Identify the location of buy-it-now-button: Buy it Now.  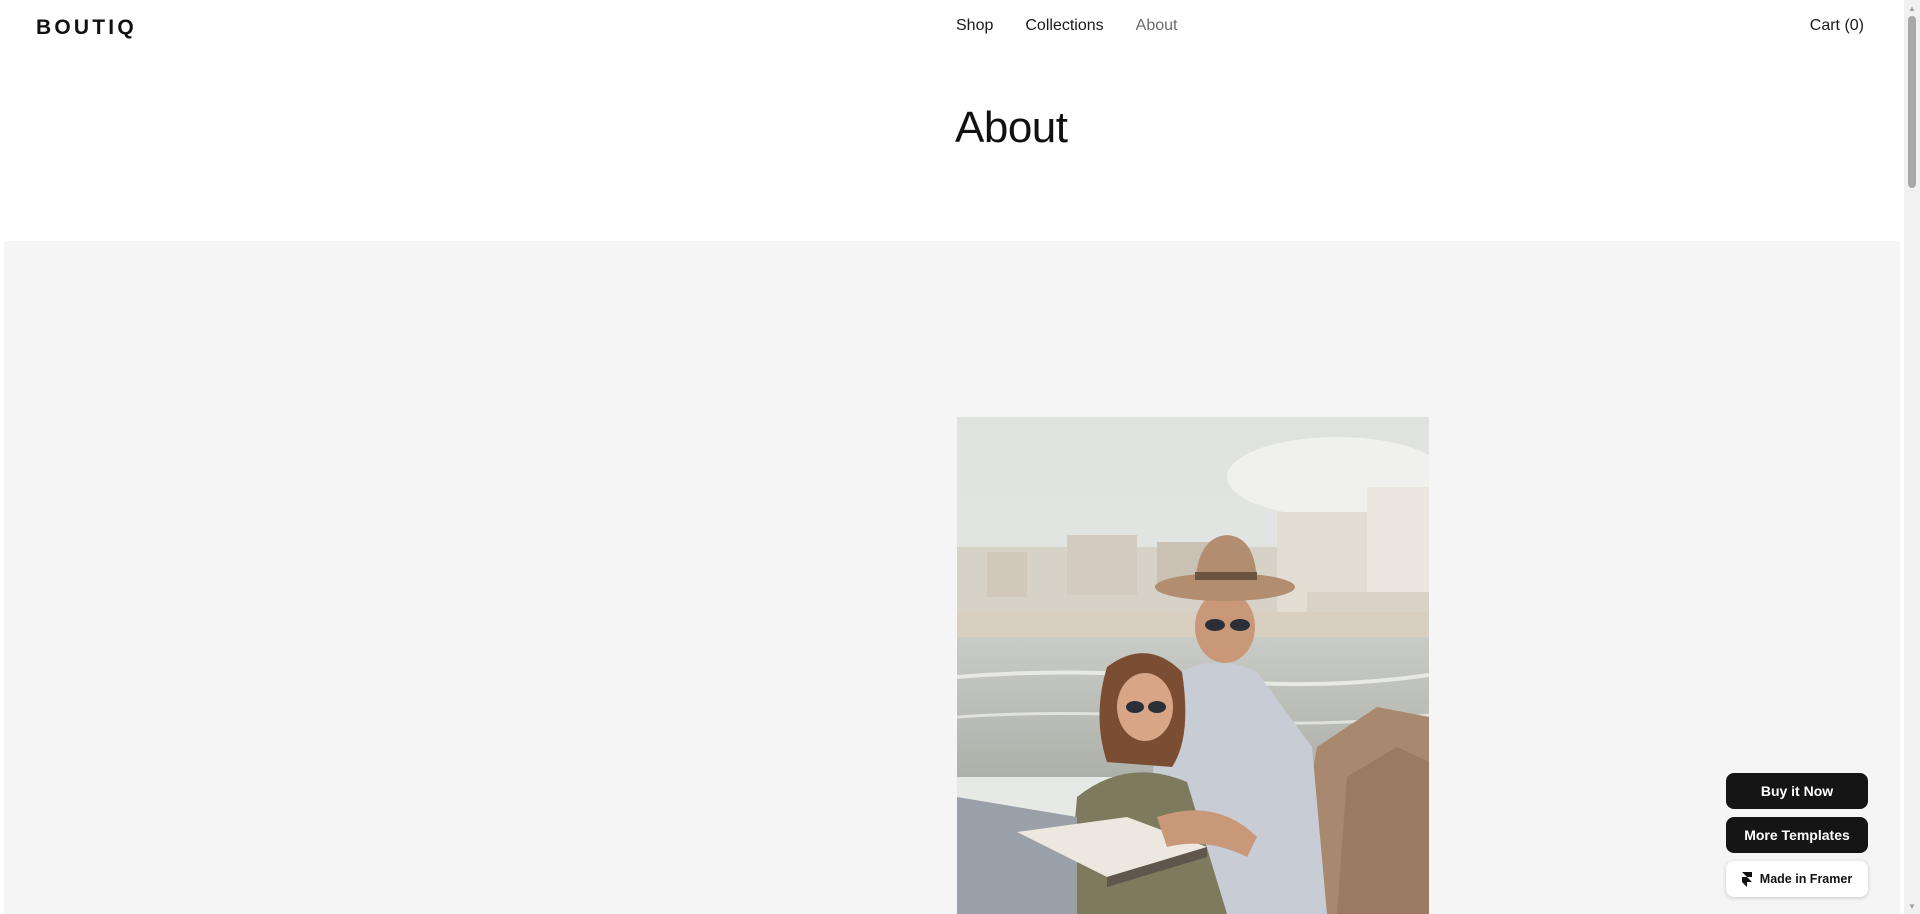
(1797, 791).